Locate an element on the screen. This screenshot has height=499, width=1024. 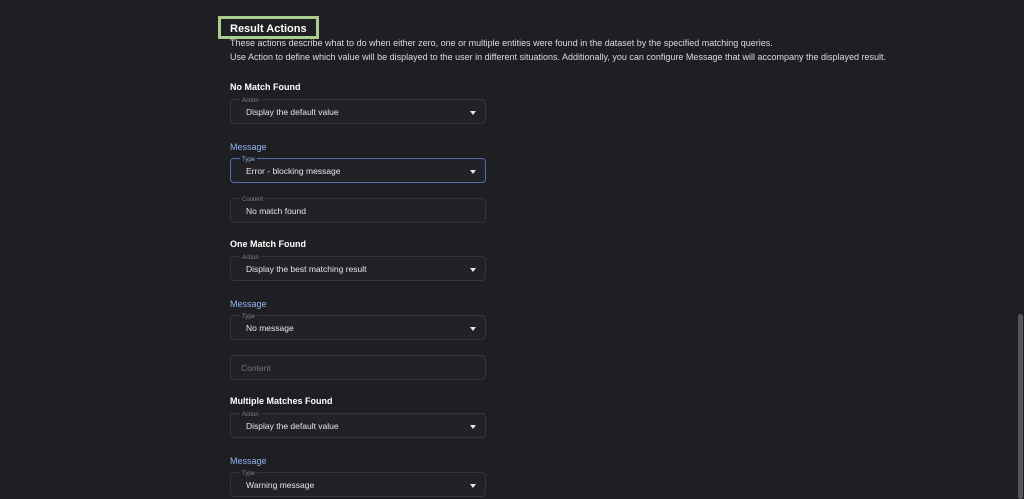
no-match-message-type-select: Type Error - blocking message is located at coordinates (358, 170).